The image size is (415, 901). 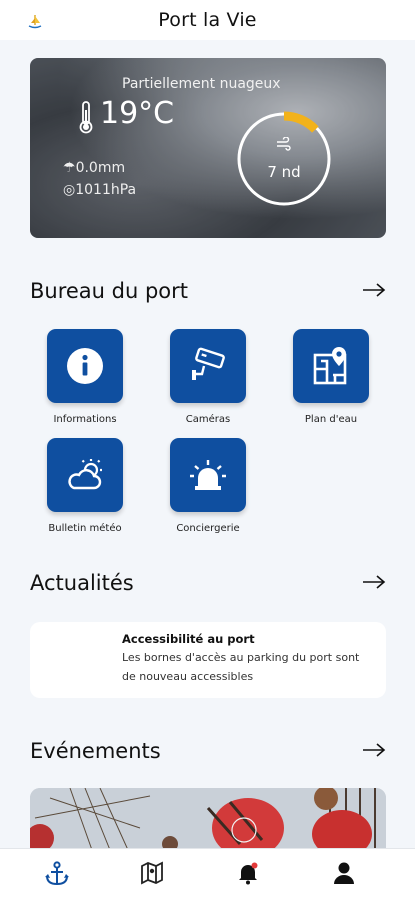 I want to click on pressure-row: ◎1011hPa, so click(x=99, y=190).